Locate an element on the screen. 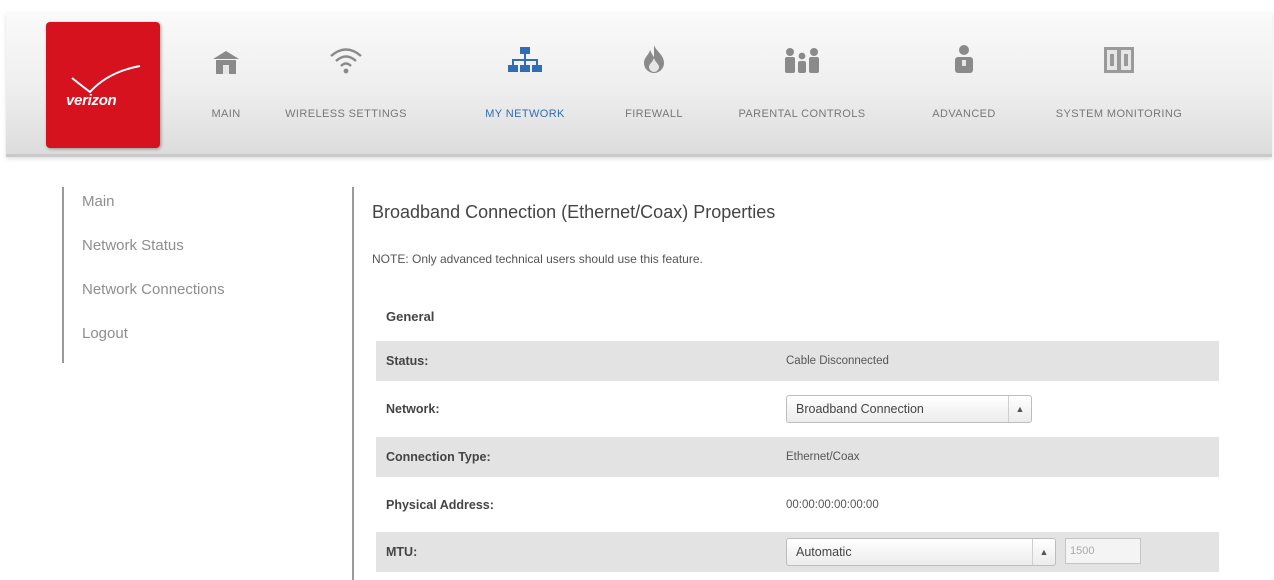 This screenshot has height=580, width=1274. content-divider is located at coordinates (353, 383).